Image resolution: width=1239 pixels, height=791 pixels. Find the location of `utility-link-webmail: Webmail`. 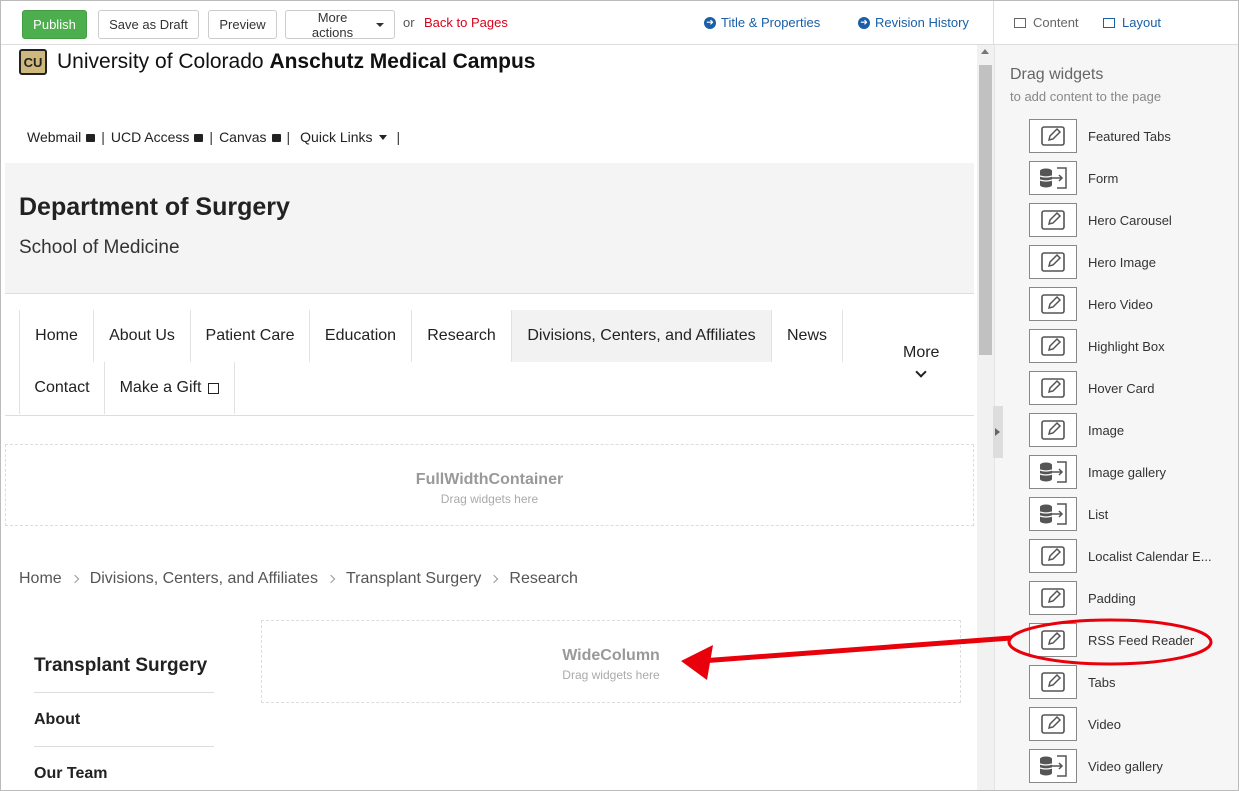

utility-link-webmail: Webmail is located at coordinates (61, 137).